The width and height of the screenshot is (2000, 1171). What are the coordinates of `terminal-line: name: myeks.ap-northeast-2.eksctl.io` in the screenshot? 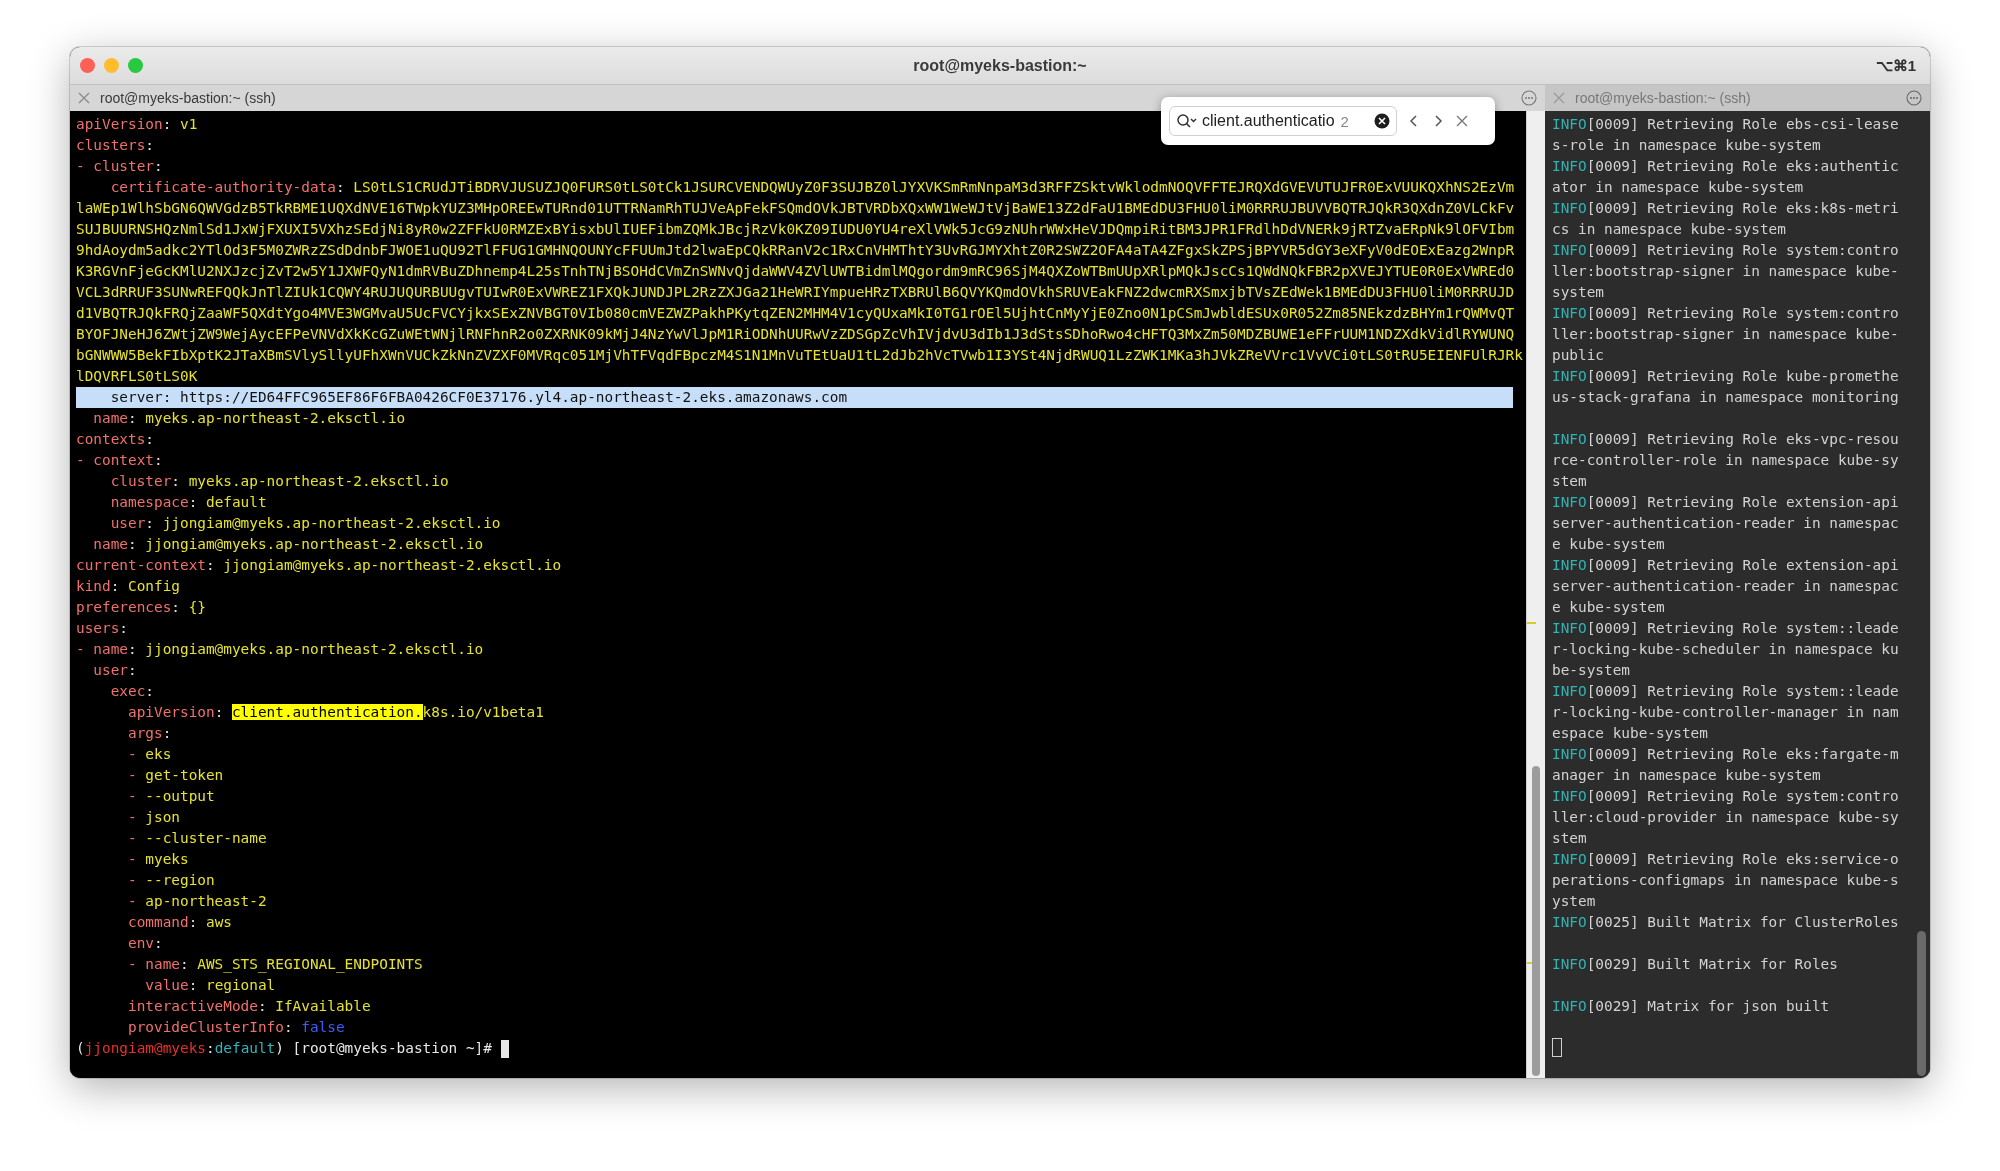 It's located at (249, 418).